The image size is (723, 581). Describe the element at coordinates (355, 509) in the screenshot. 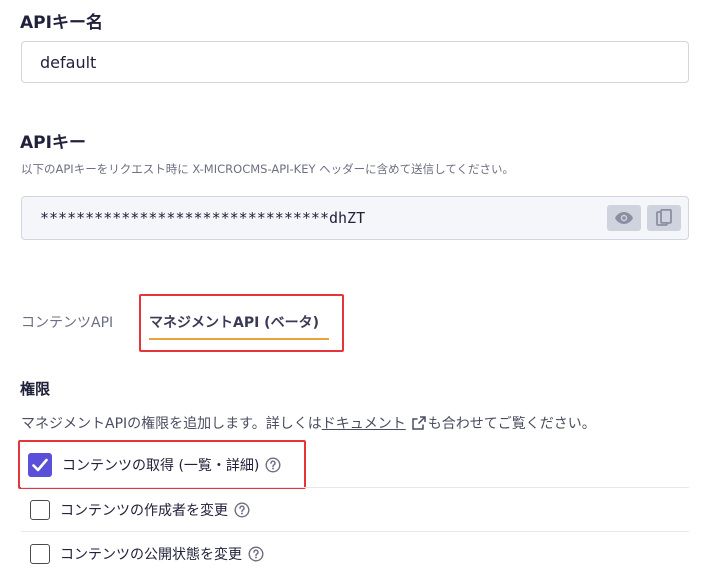

I see `permission-item: コンテンツの作成者を変更` at that location.